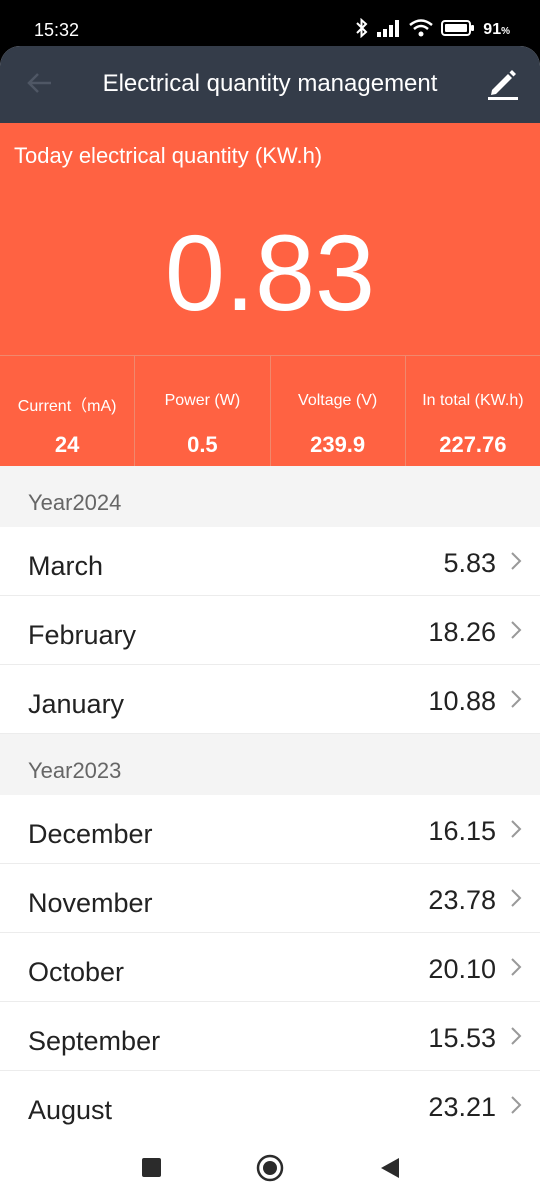 The width and height of the screenshot is (540, 1200). I want to click on month-row-january: January 10.88, so click(270, 699).